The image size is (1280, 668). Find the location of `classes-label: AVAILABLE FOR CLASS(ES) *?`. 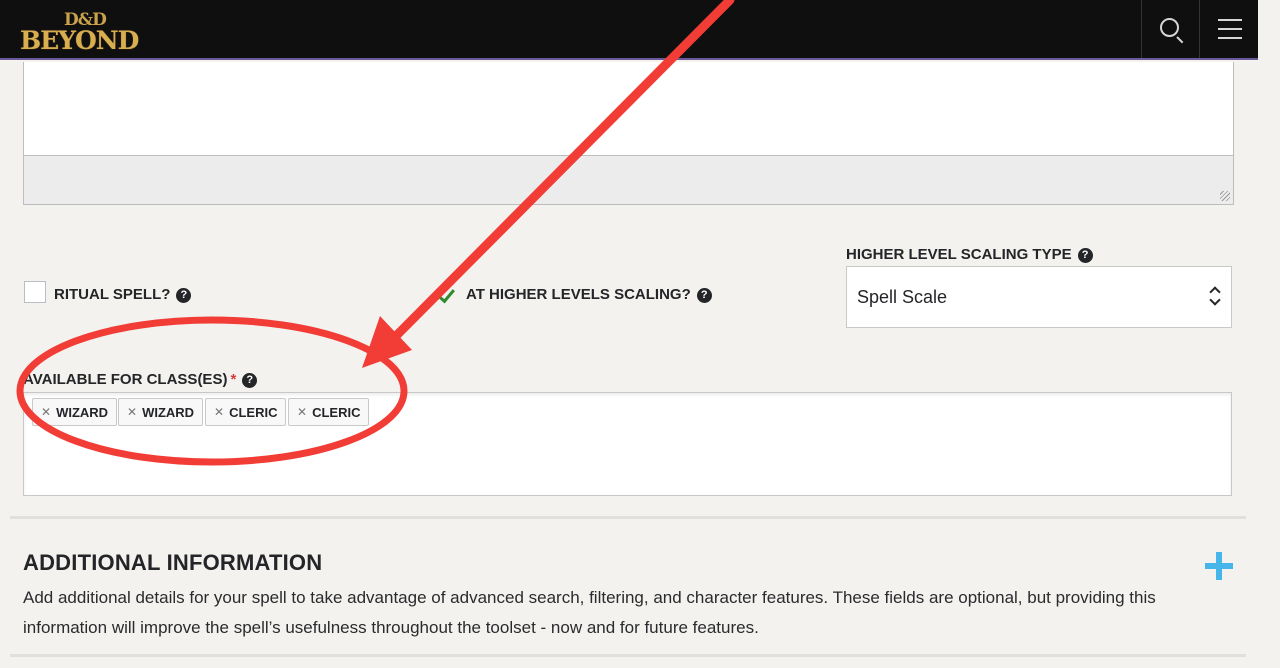

classes-label: AVAILABLE FOR CLASS(ES) *? is located at coordinates (140, 379).